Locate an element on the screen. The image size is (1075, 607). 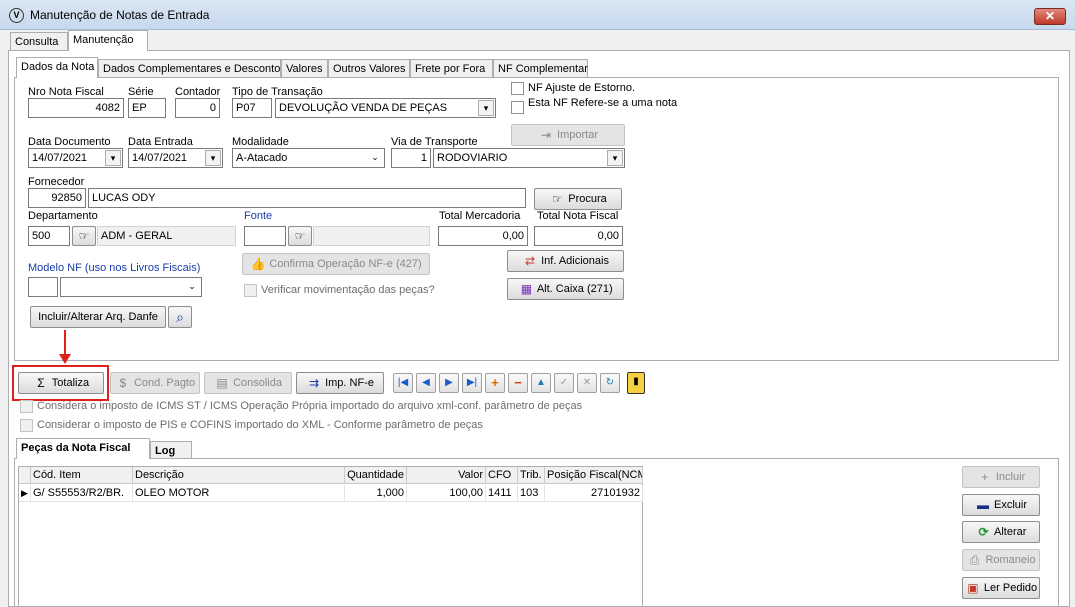
via-transporte-value: RODOVIARIO is located at coordinates (472, 158).